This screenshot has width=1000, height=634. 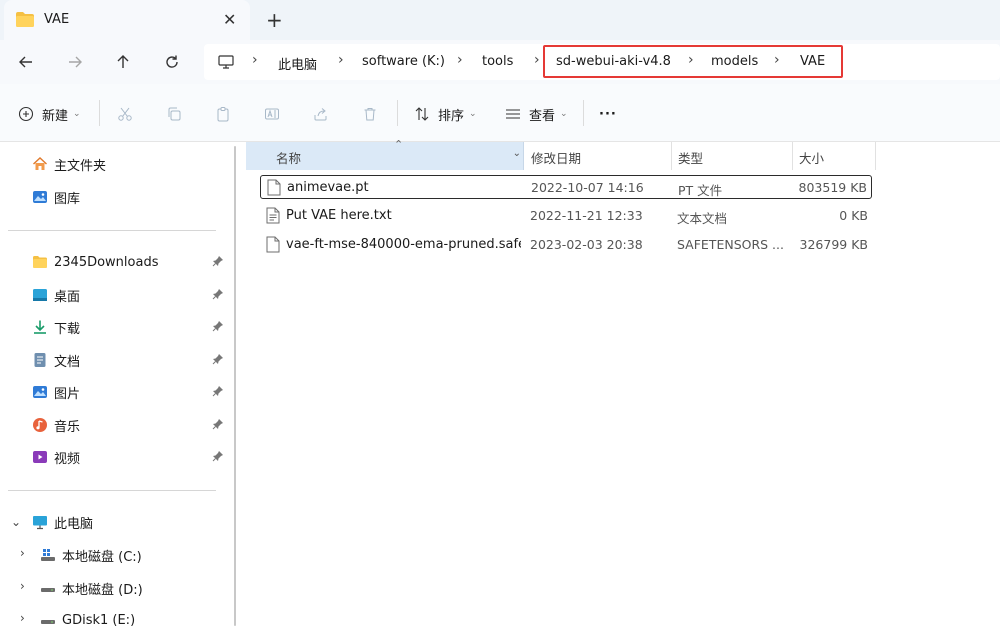 I want to click on sidebar-item-drive-d: 本地磁盘 (D:), so click(x=91, y=588).